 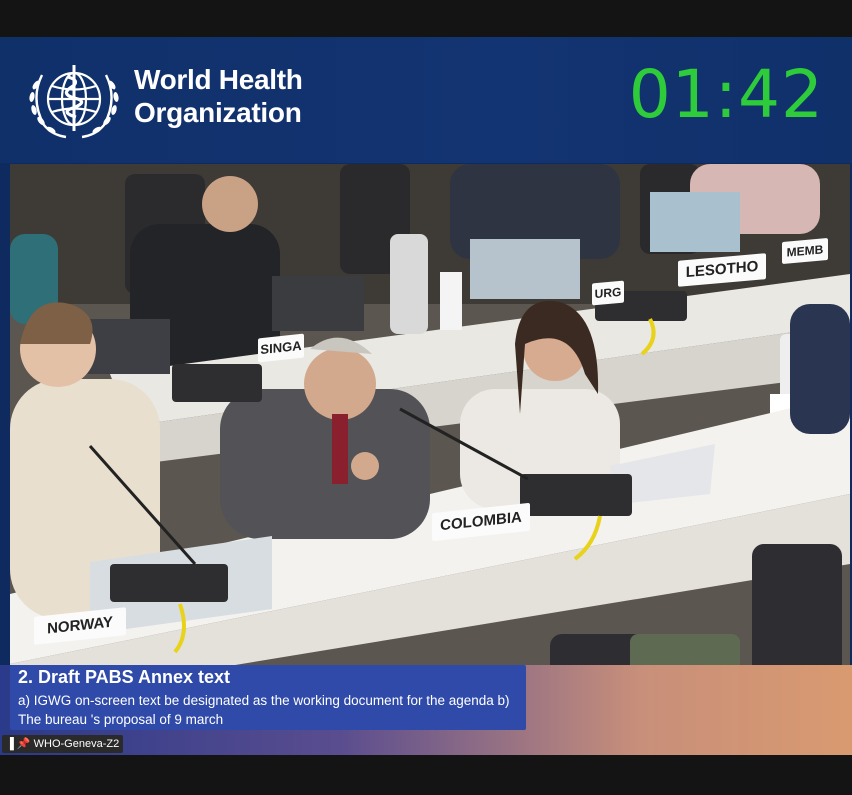 I want to click on agenda-title: 2. Draft PABS Annex text, so click(x=124, y=677).